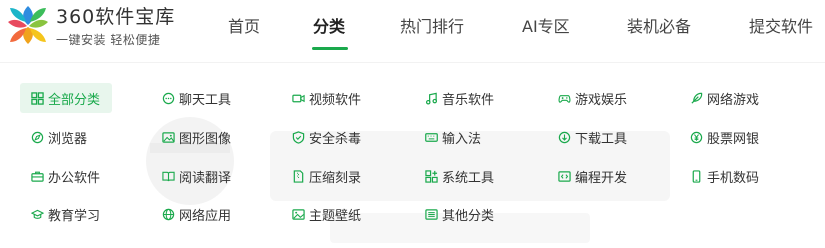  What do you see at coordinates (205, 139) in the screenshot?
I see `category-label: 图形图像` at bounding box center [205, 139].